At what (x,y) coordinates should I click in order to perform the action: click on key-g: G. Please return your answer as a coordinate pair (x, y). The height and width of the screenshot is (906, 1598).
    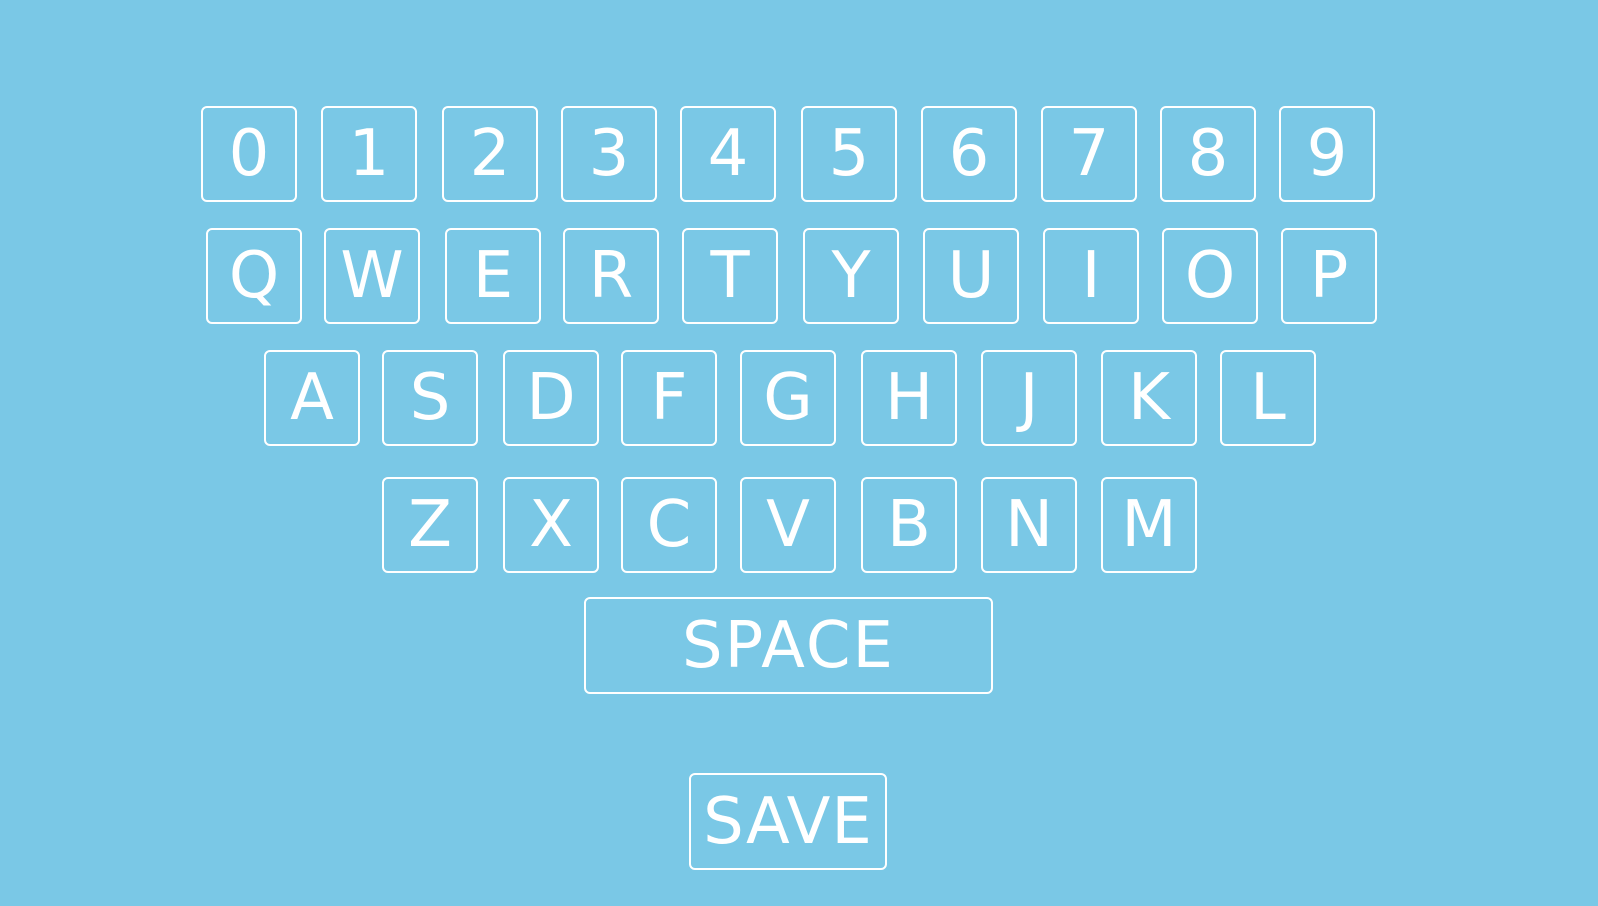
    Looking at the image, I should click on (788, 398).